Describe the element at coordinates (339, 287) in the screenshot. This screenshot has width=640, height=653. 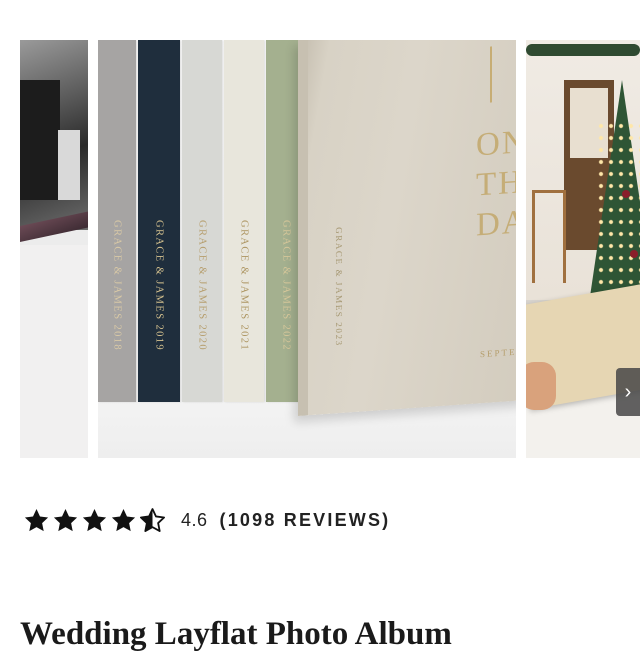
I see `featured-spine-text: GRACE & JAMES 2023` at that location.